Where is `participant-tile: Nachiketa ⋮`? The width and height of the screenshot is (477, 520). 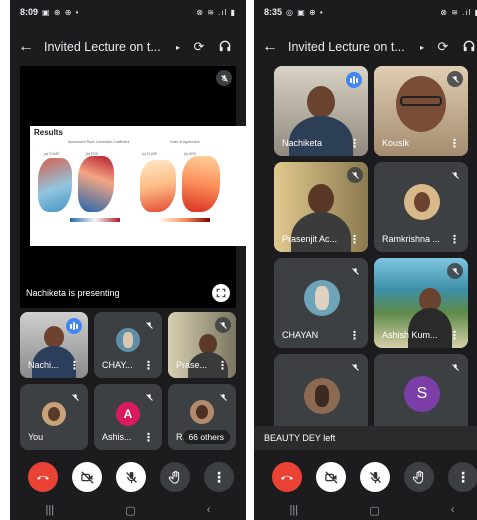
participant-tile: Nachiketa ⋮ is located at coordinates (321, 111).